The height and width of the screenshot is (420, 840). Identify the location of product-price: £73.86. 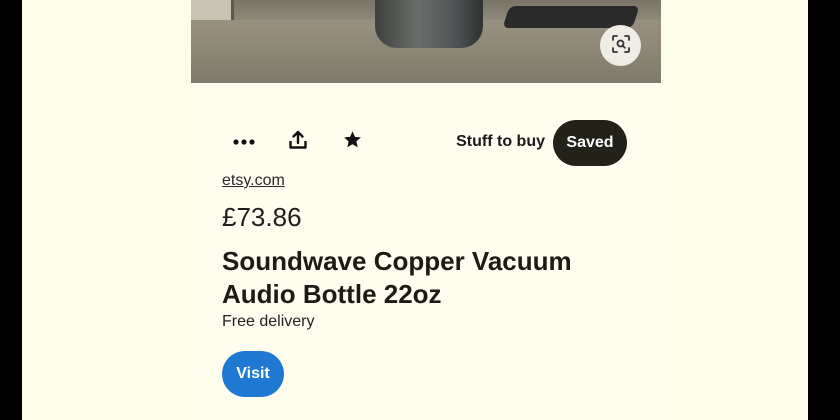
(262, 217).